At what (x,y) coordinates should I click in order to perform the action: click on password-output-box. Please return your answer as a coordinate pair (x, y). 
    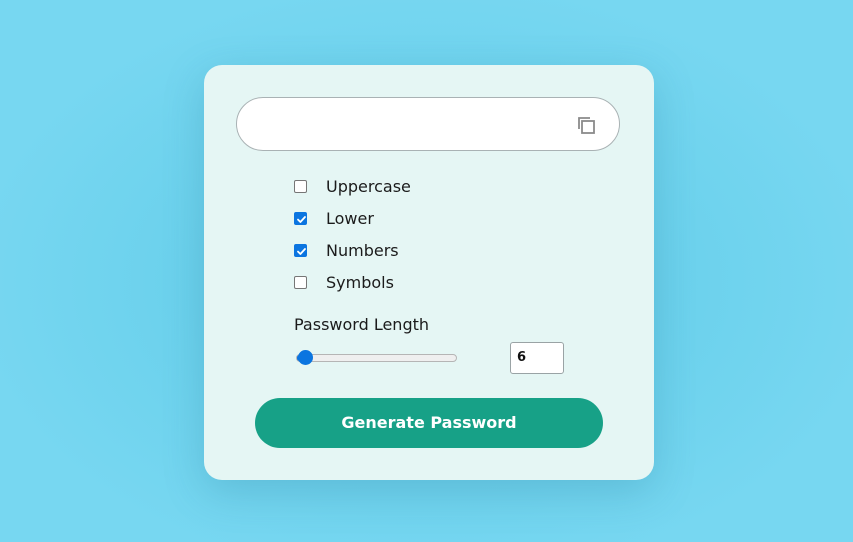
    Looking at the image, I should click on (428, 124).